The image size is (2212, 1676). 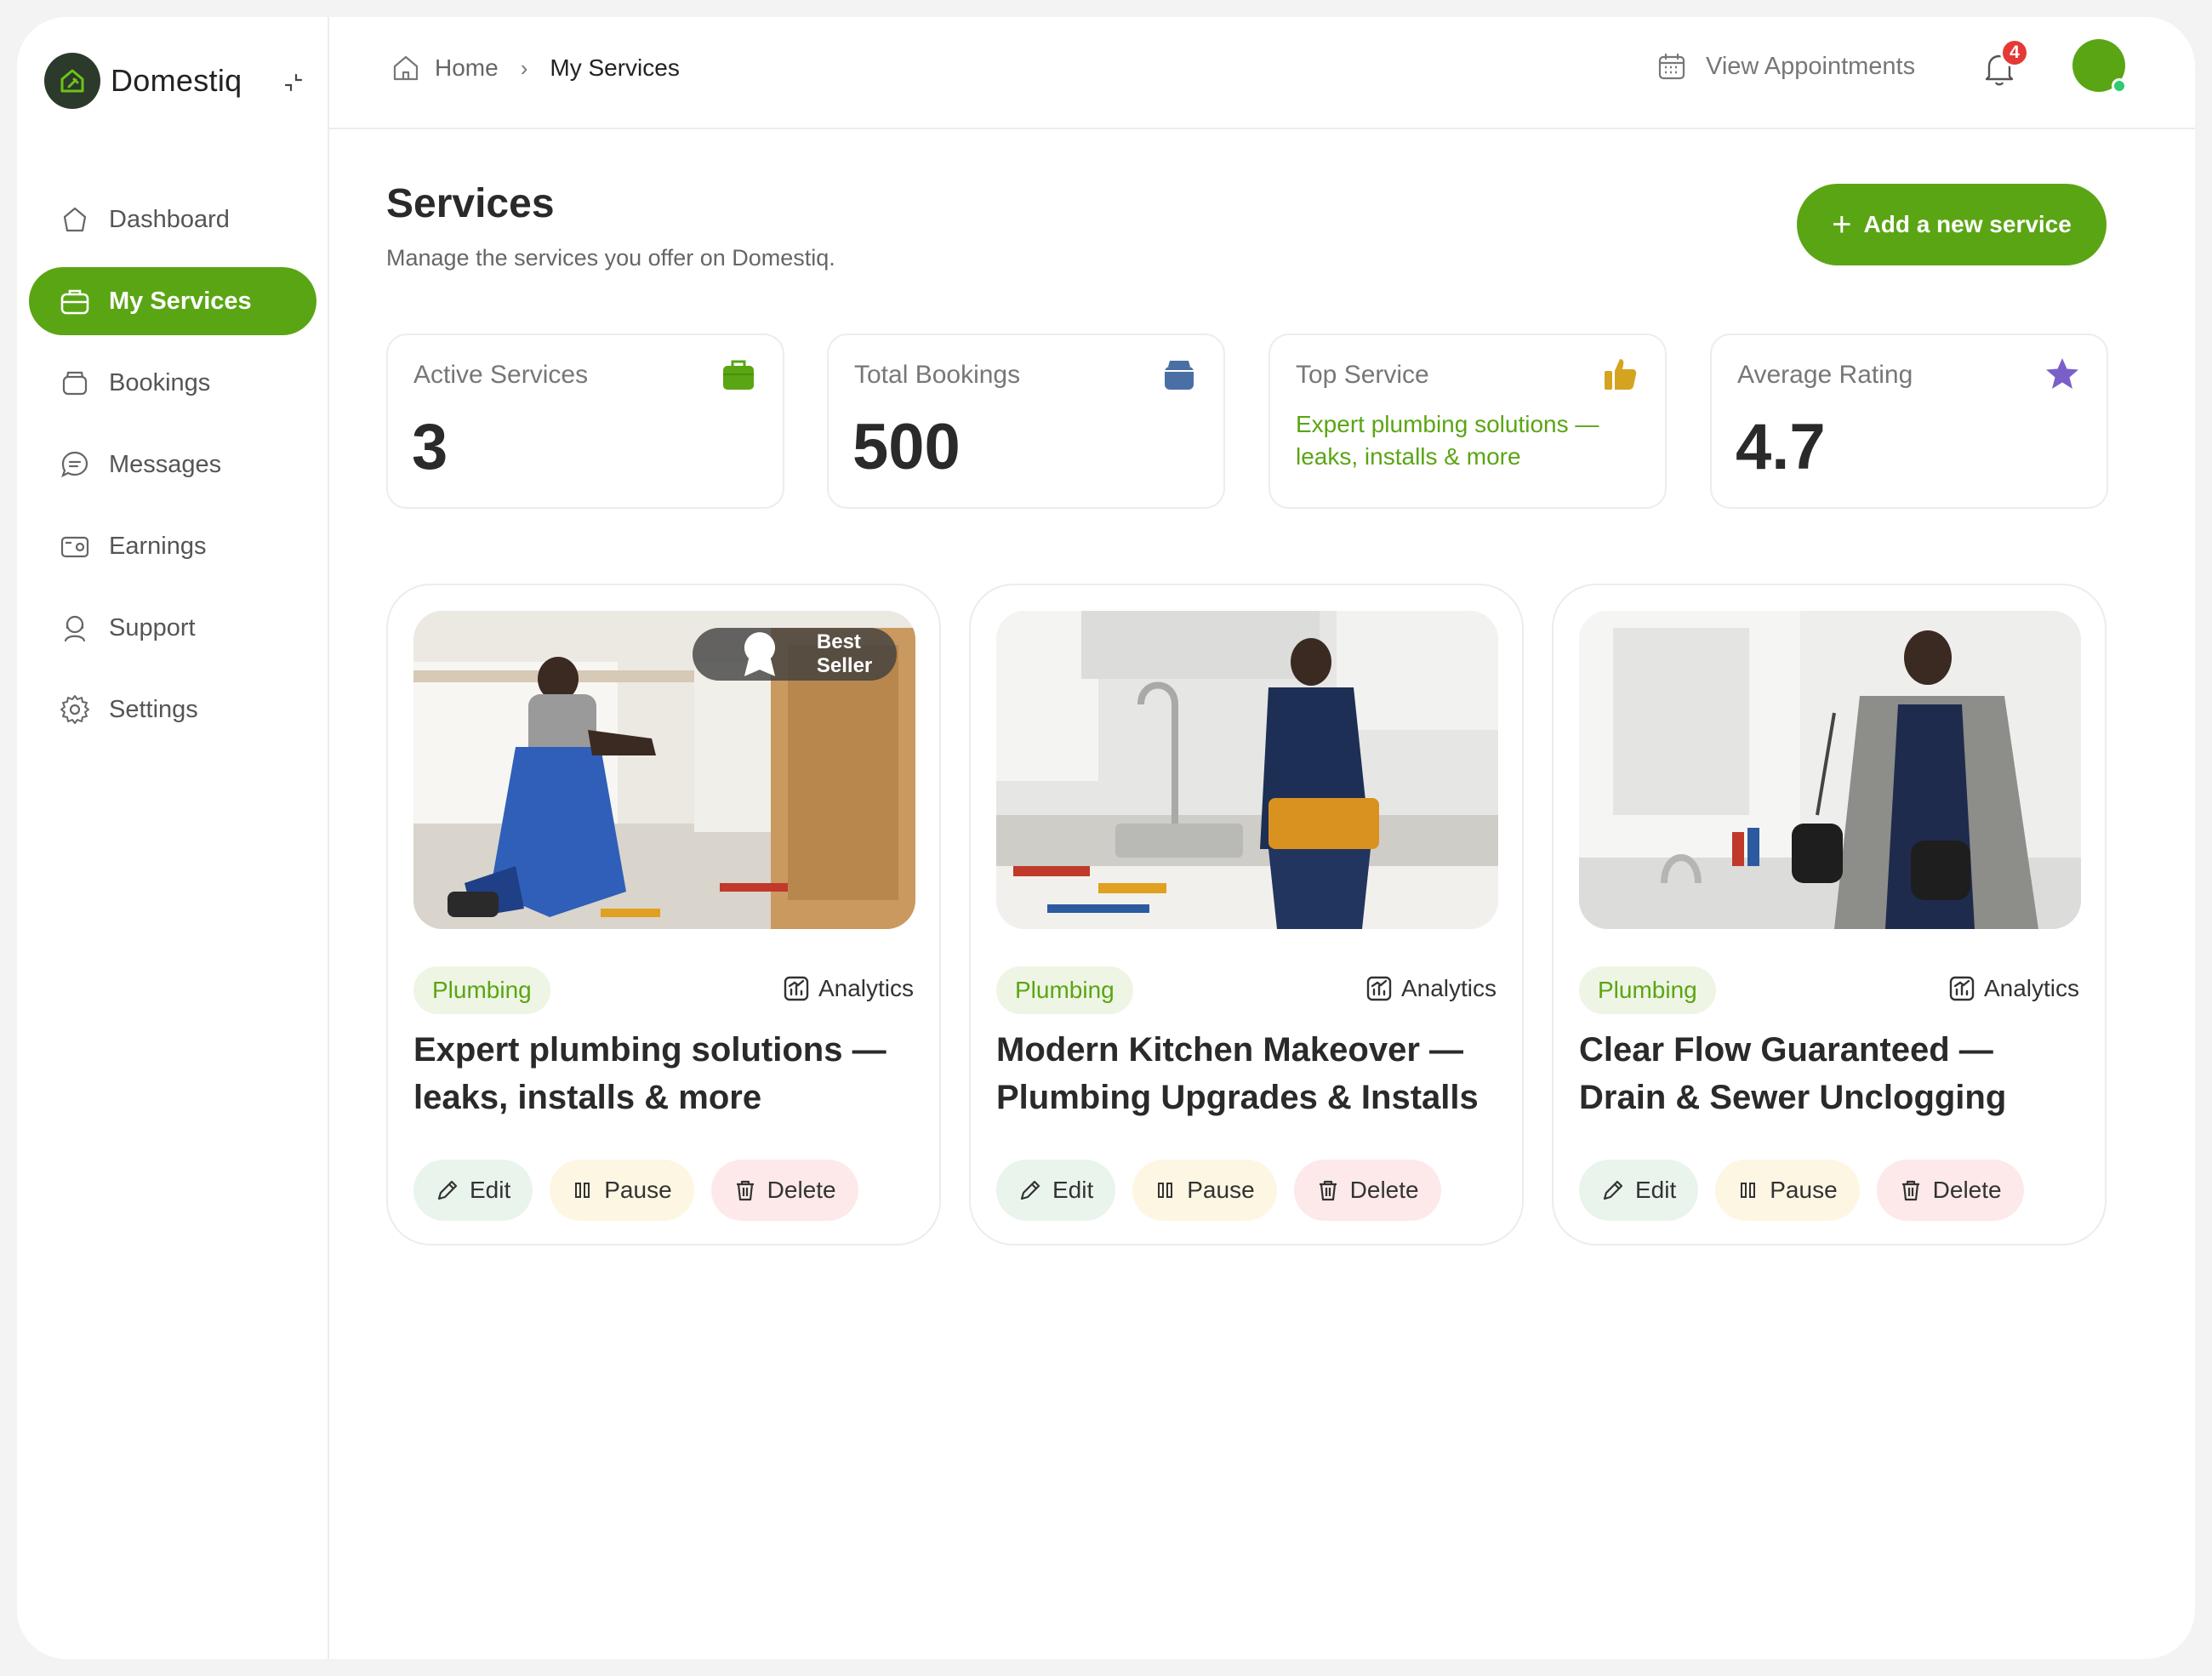 What do you see at coordinates (1781, 447) in the screenshot?
I see `stat-value: 4.7` at bounding box center [1781, 447].